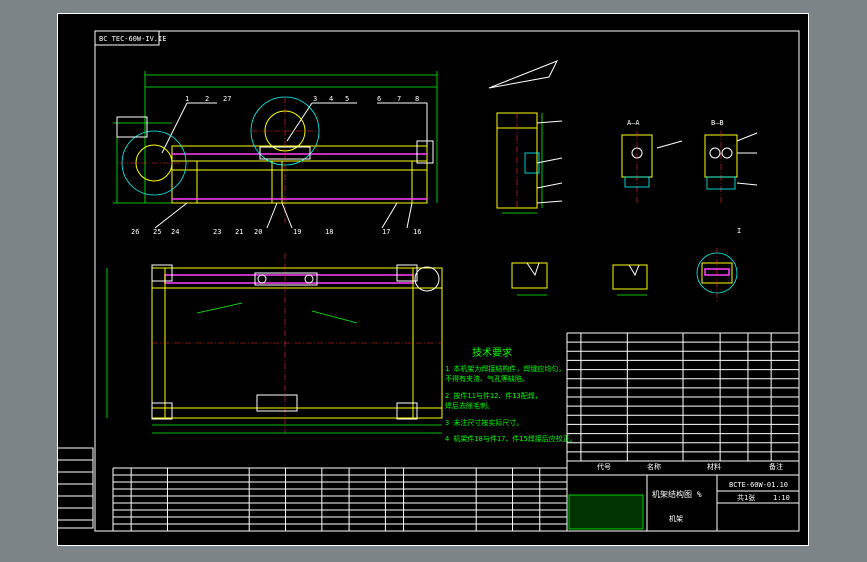 The height and width of the screenshot is (562, 867). What do you see at coordinates (331, 99) in the screenshot?
I see `callout-4: 4` at bounding box center [331, 99].